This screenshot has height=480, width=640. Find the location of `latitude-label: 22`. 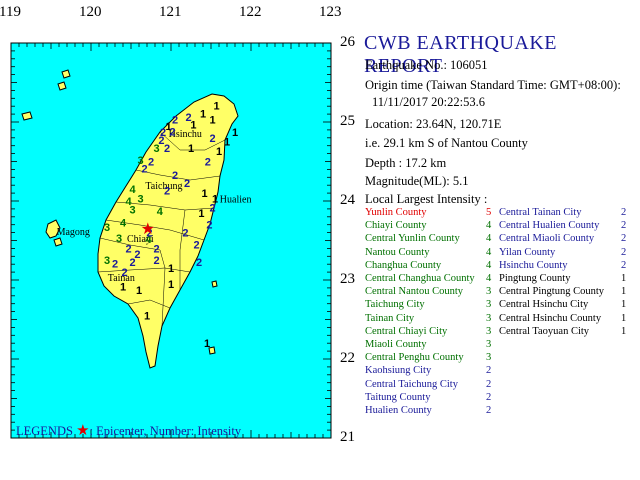

latitude-label: 22 is located at coordinates (347, 358).